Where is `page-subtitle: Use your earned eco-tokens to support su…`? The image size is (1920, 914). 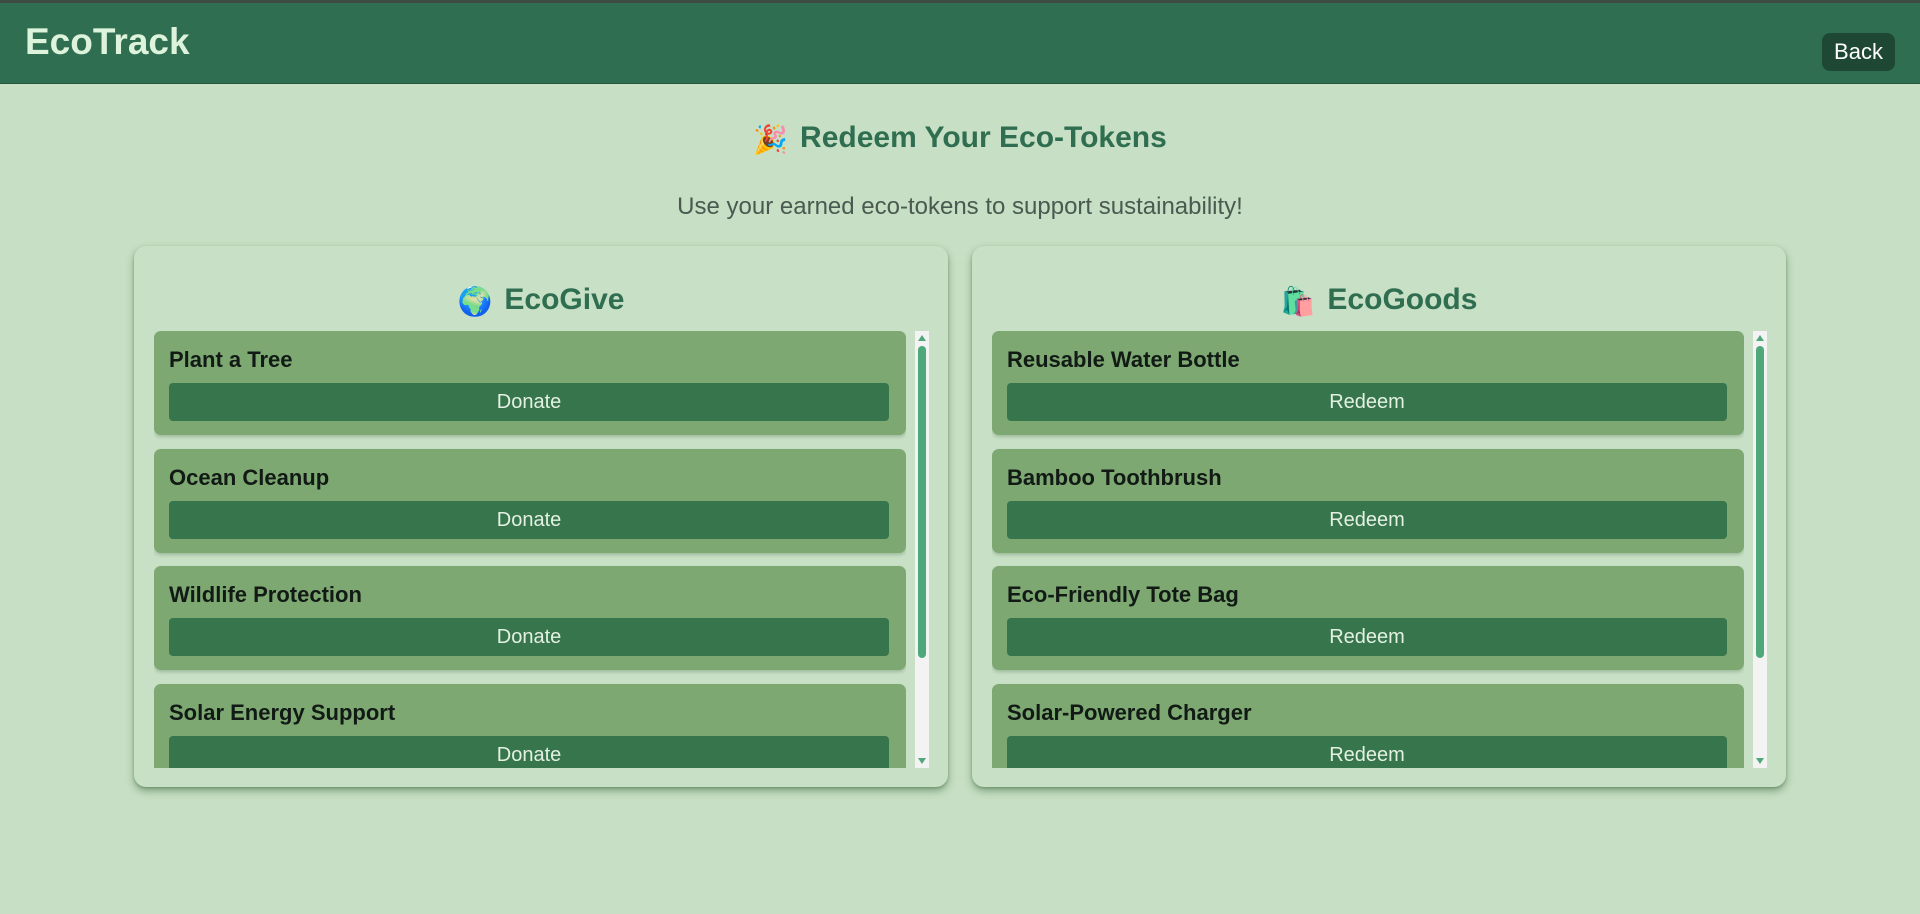 page-subtitle: Use your earned eco-tokens to support su… is located at coordinates (960, 206).